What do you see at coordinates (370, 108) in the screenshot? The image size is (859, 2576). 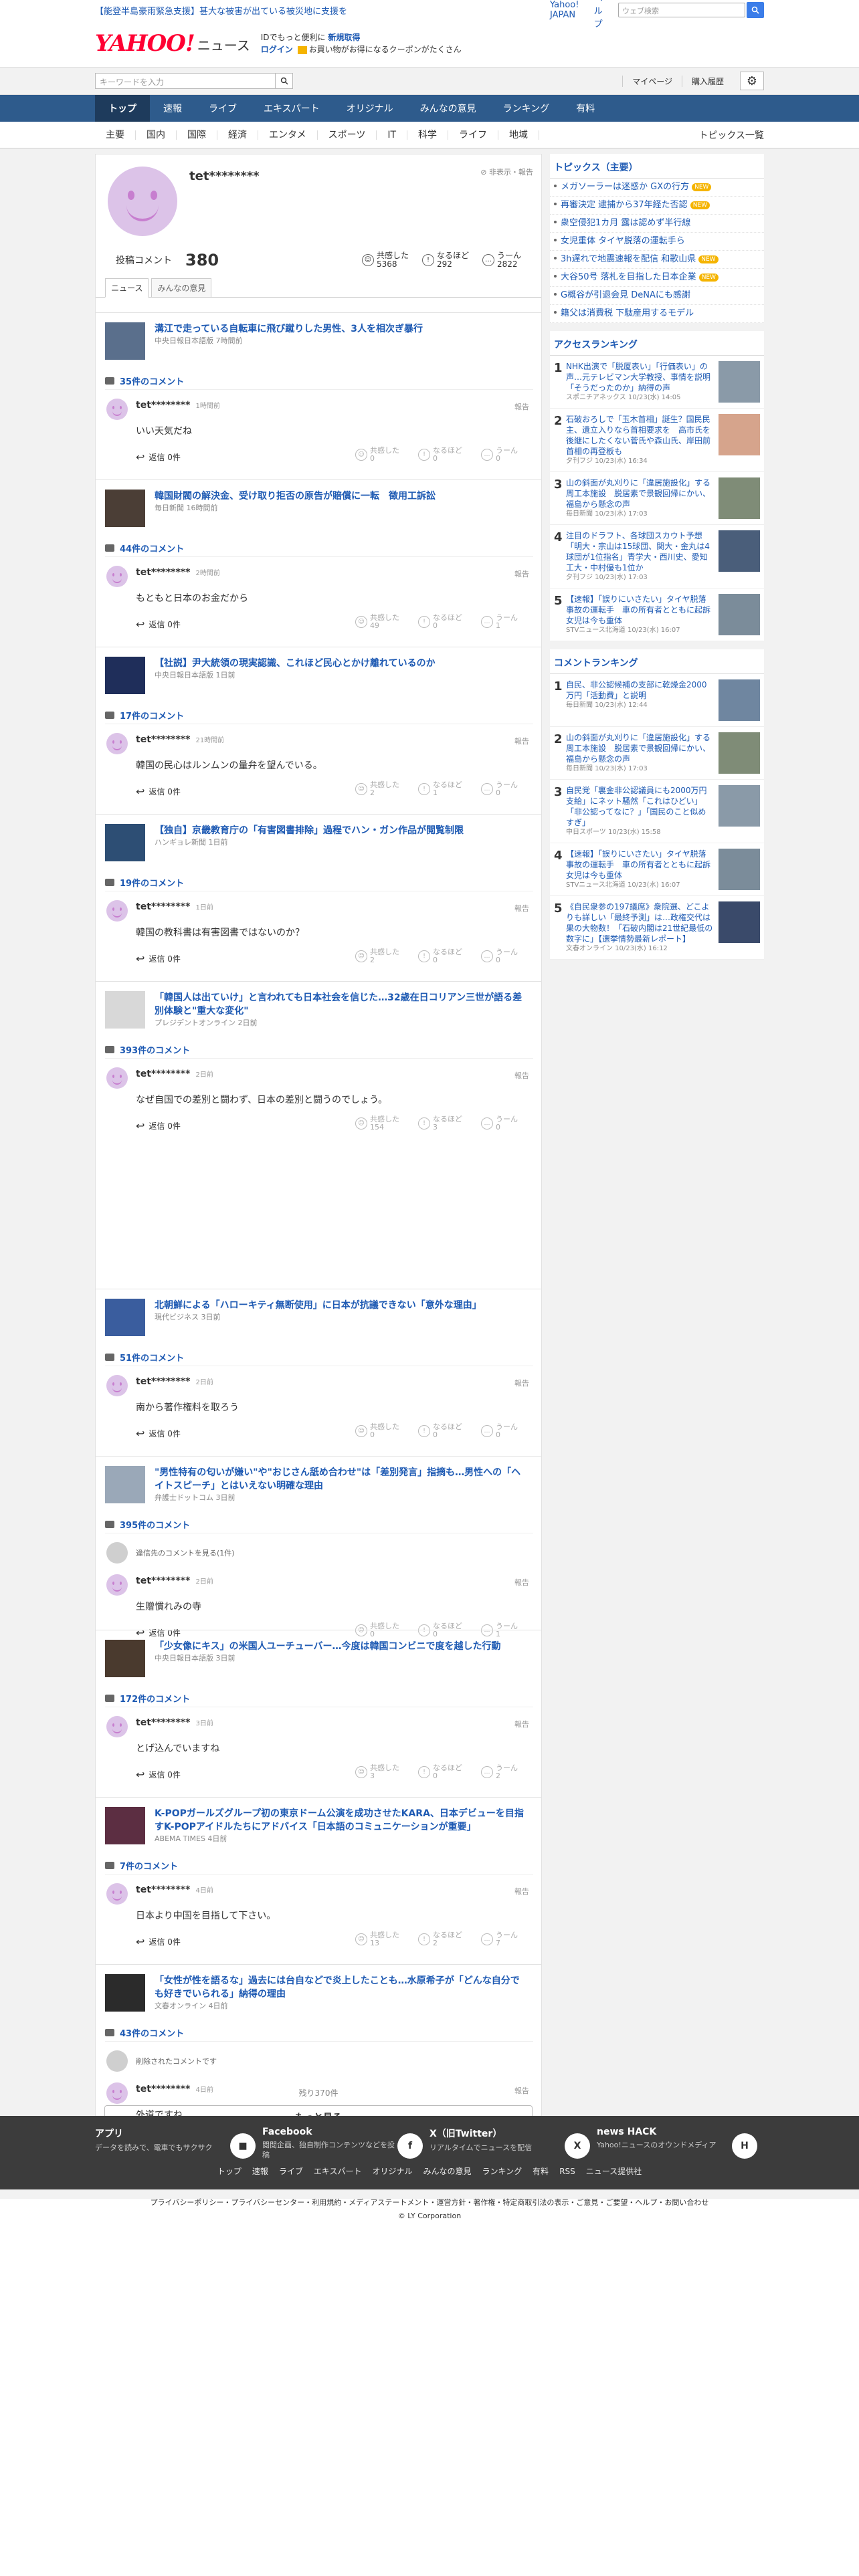 I see `nav-item-4: オリジナル` at bounding box center [370, 108].